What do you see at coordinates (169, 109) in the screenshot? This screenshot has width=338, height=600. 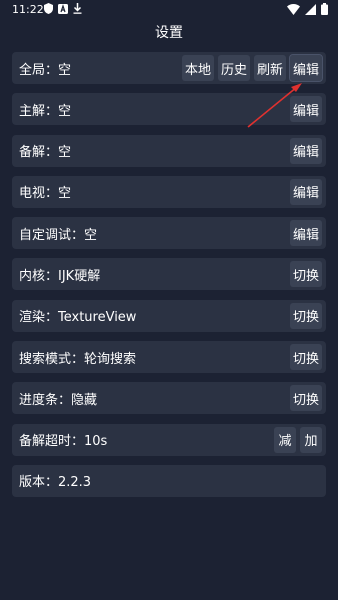 I see `setting-row-main-parser: 主解：空 编辑` at bounding box center [169, 109].